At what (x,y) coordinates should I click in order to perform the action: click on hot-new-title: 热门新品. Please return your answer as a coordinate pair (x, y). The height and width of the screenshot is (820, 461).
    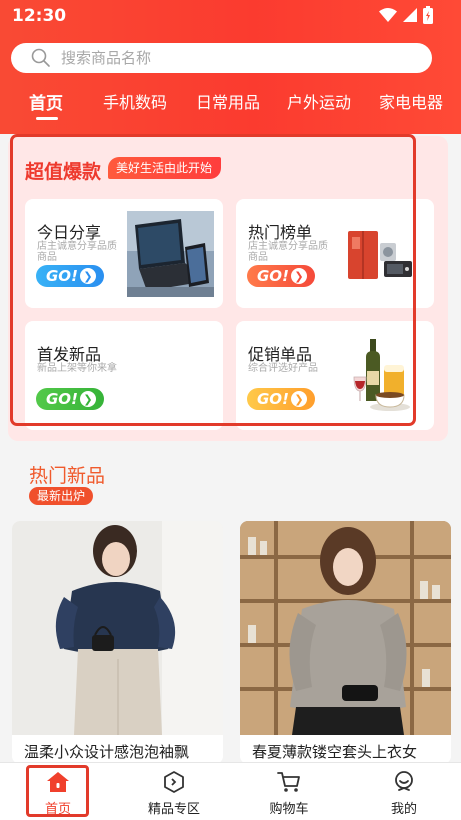
    Looking at the image, I should click on (67, 476).